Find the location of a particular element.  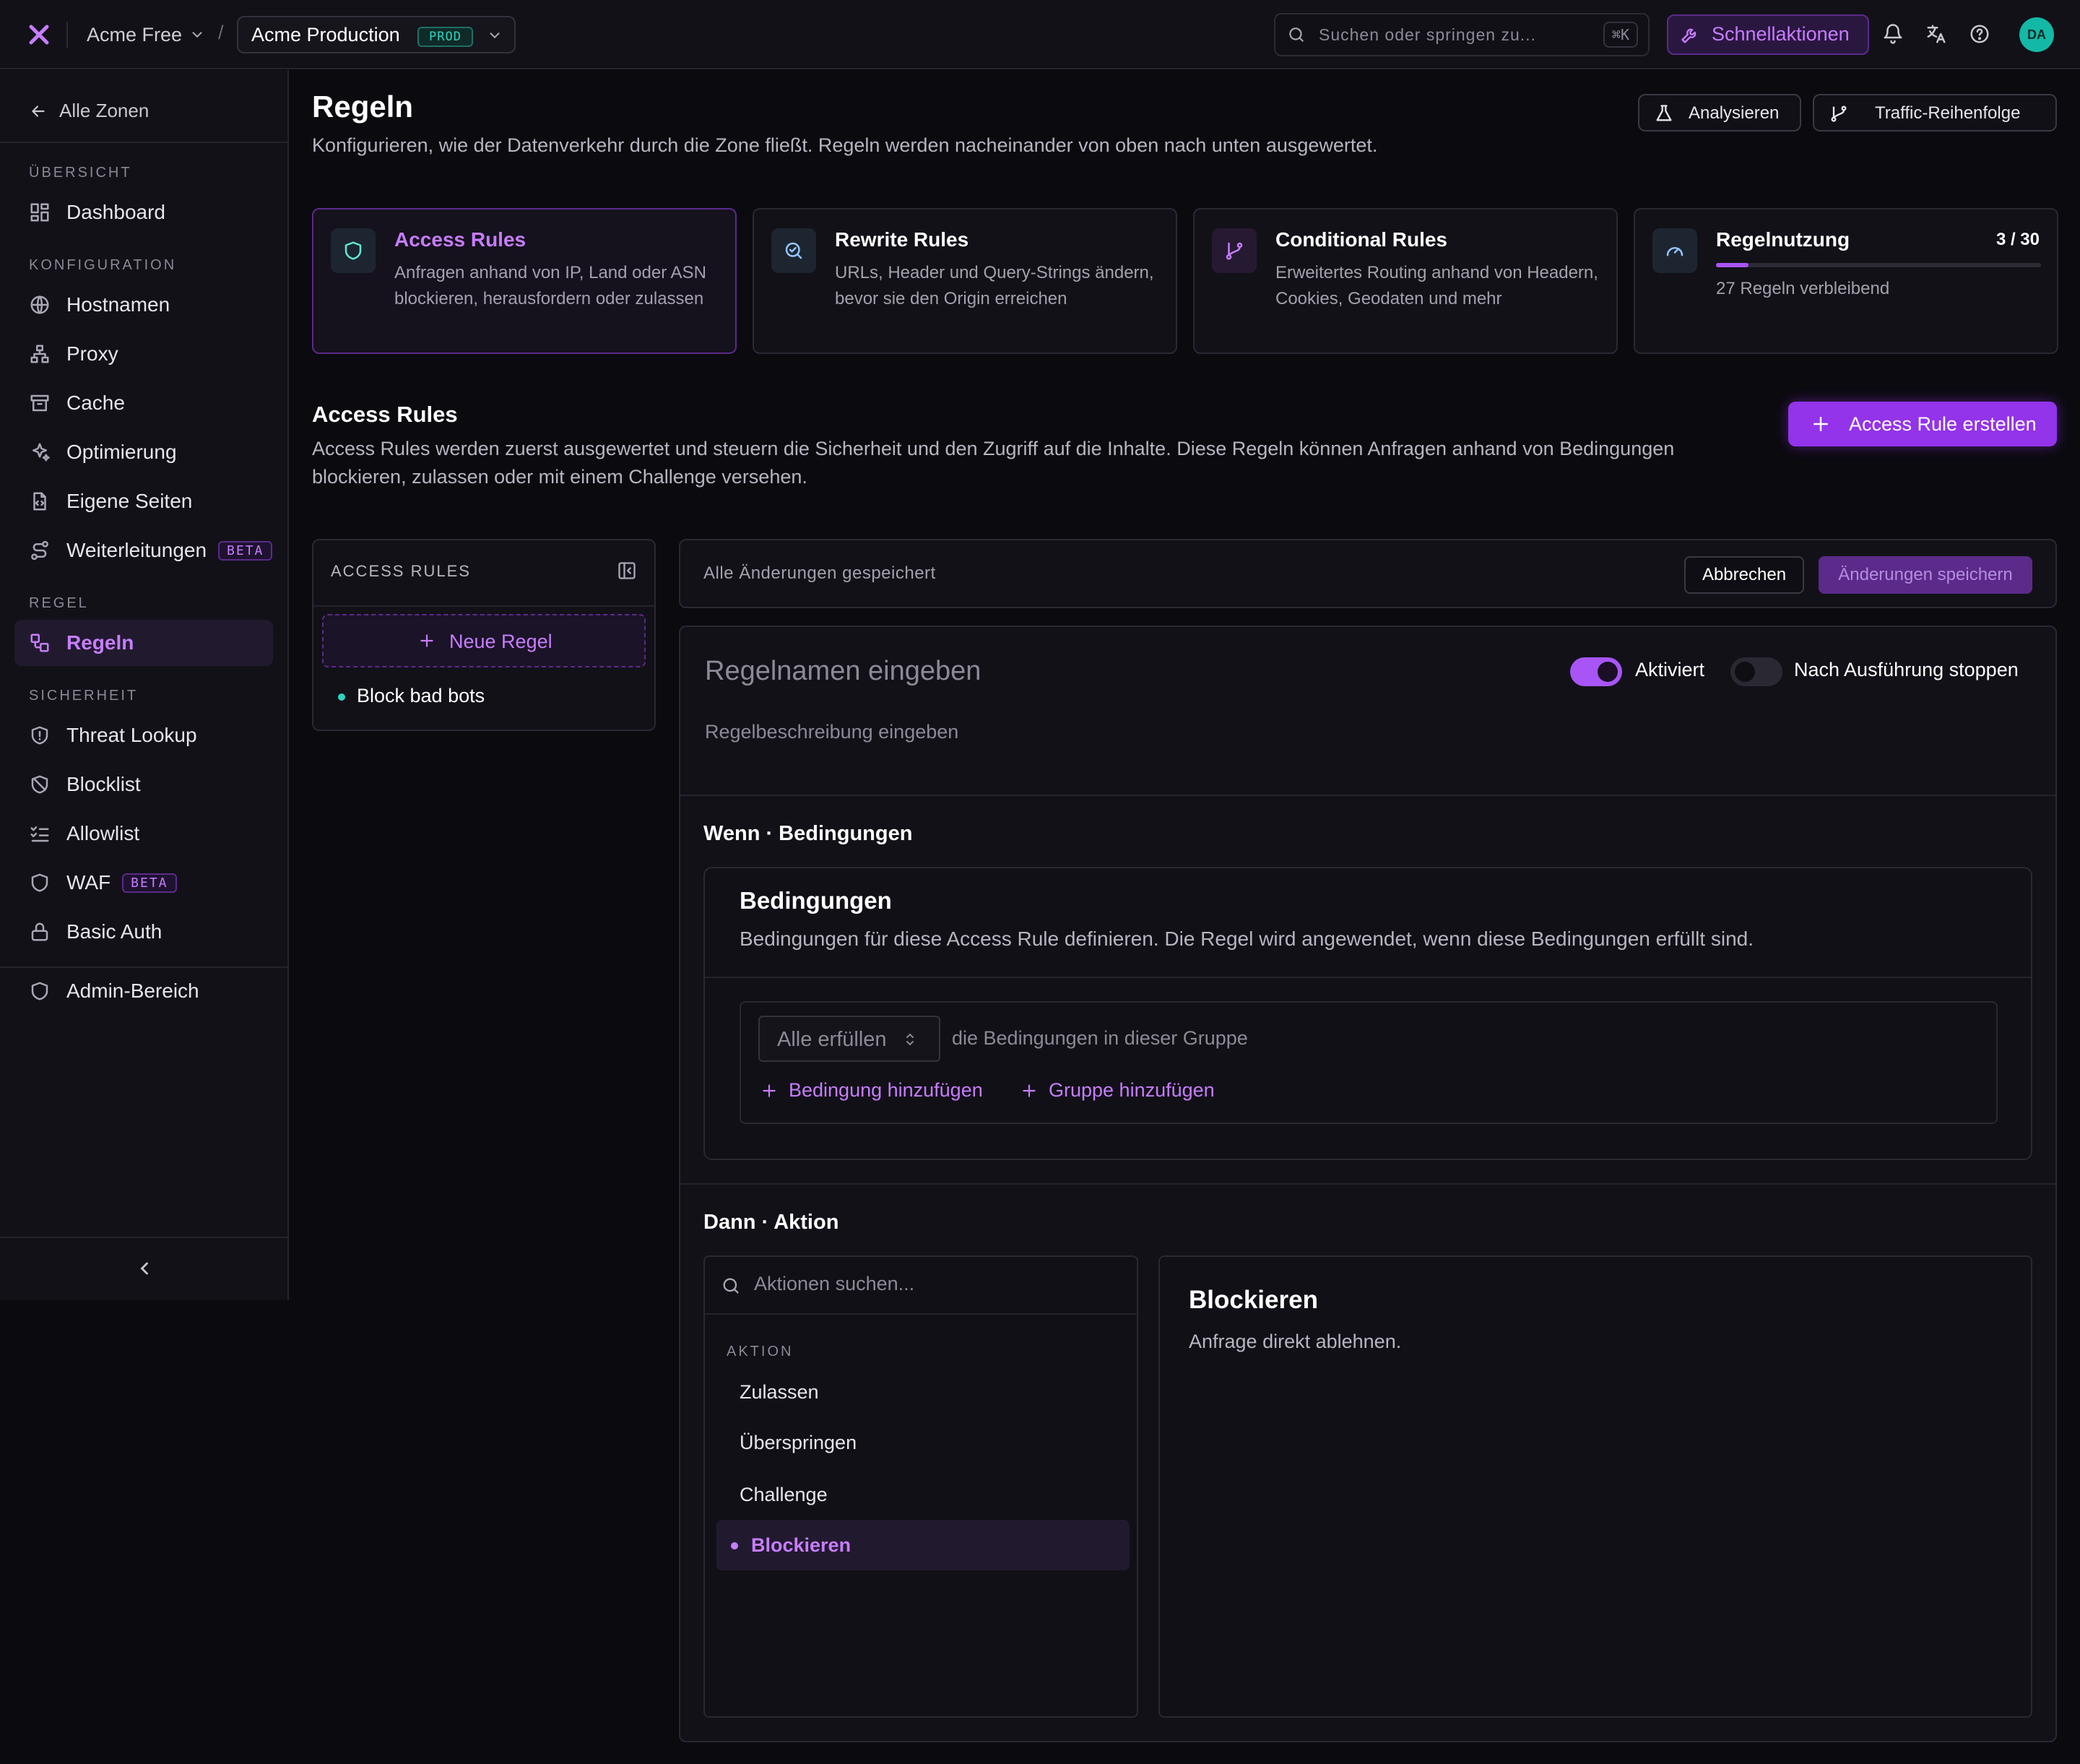

sidebar-item-custom-pages: Eigene Seiten is located at coordinates (143, 501).